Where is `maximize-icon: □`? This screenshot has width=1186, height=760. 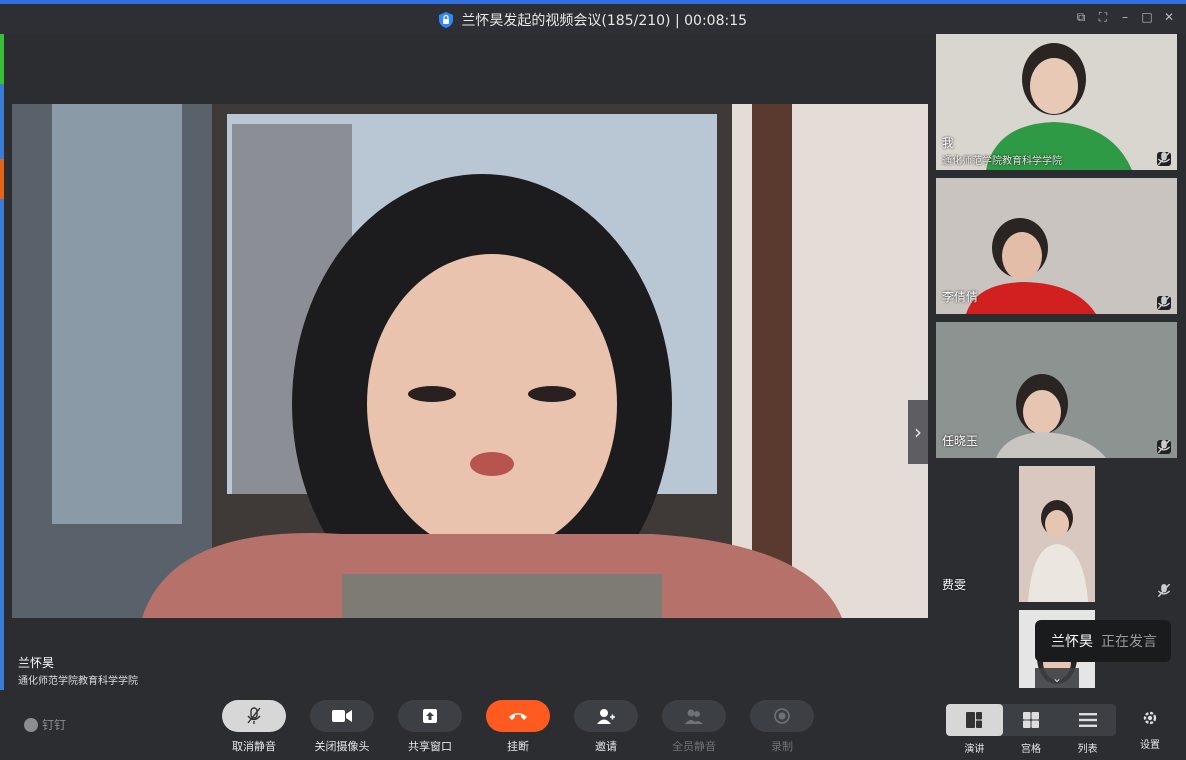 maximize-icon: □ is located at coordinates (1147, 17).